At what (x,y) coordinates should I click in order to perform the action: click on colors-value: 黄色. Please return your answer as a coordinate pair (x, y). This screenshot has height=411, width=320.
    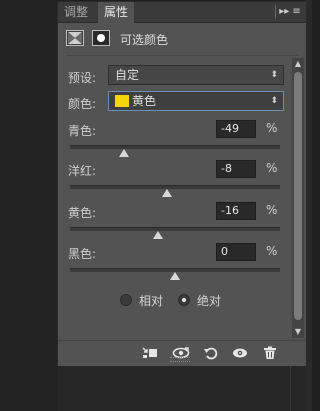
    Looking at the image, I should click on (144, 101).